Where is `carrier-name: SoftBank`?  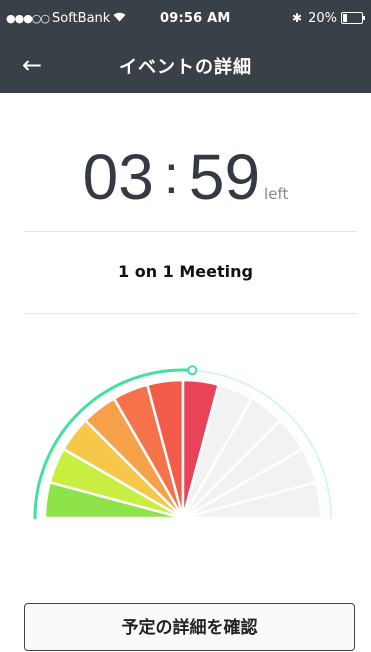 carrier-name: SoftBank is located at coordinates (81, 18).